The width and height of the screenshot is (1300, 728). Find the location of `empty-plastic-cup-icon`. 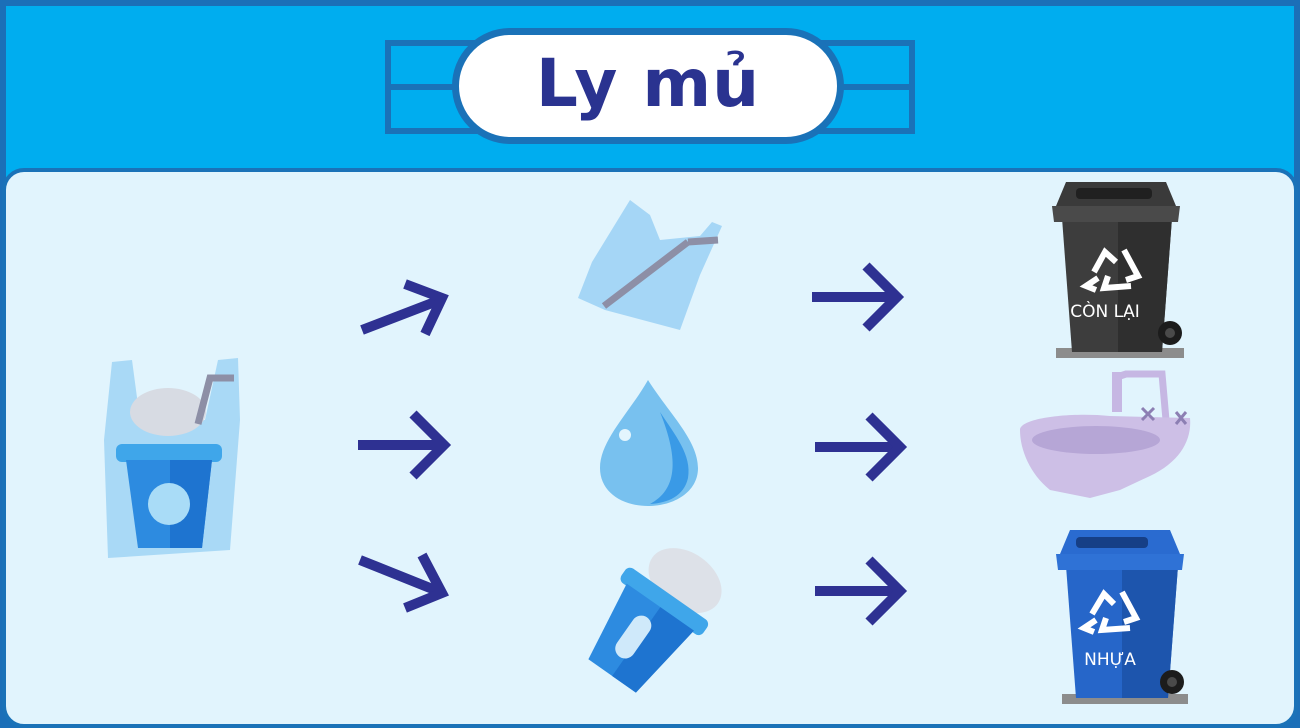

empty-plastic-cup-icon is located at coordinates (655, 620).